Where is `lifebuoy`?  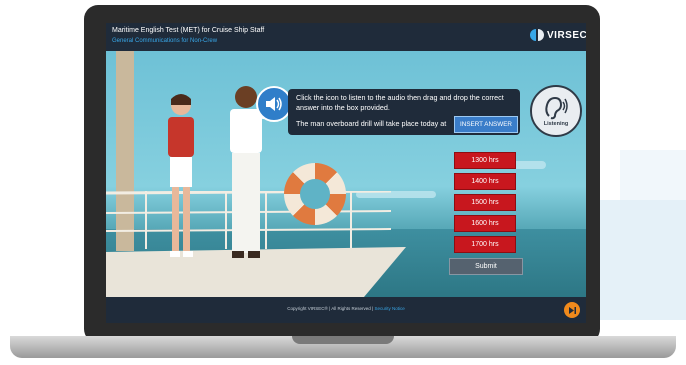 lifebuoy is located at coordinates (315, 194).